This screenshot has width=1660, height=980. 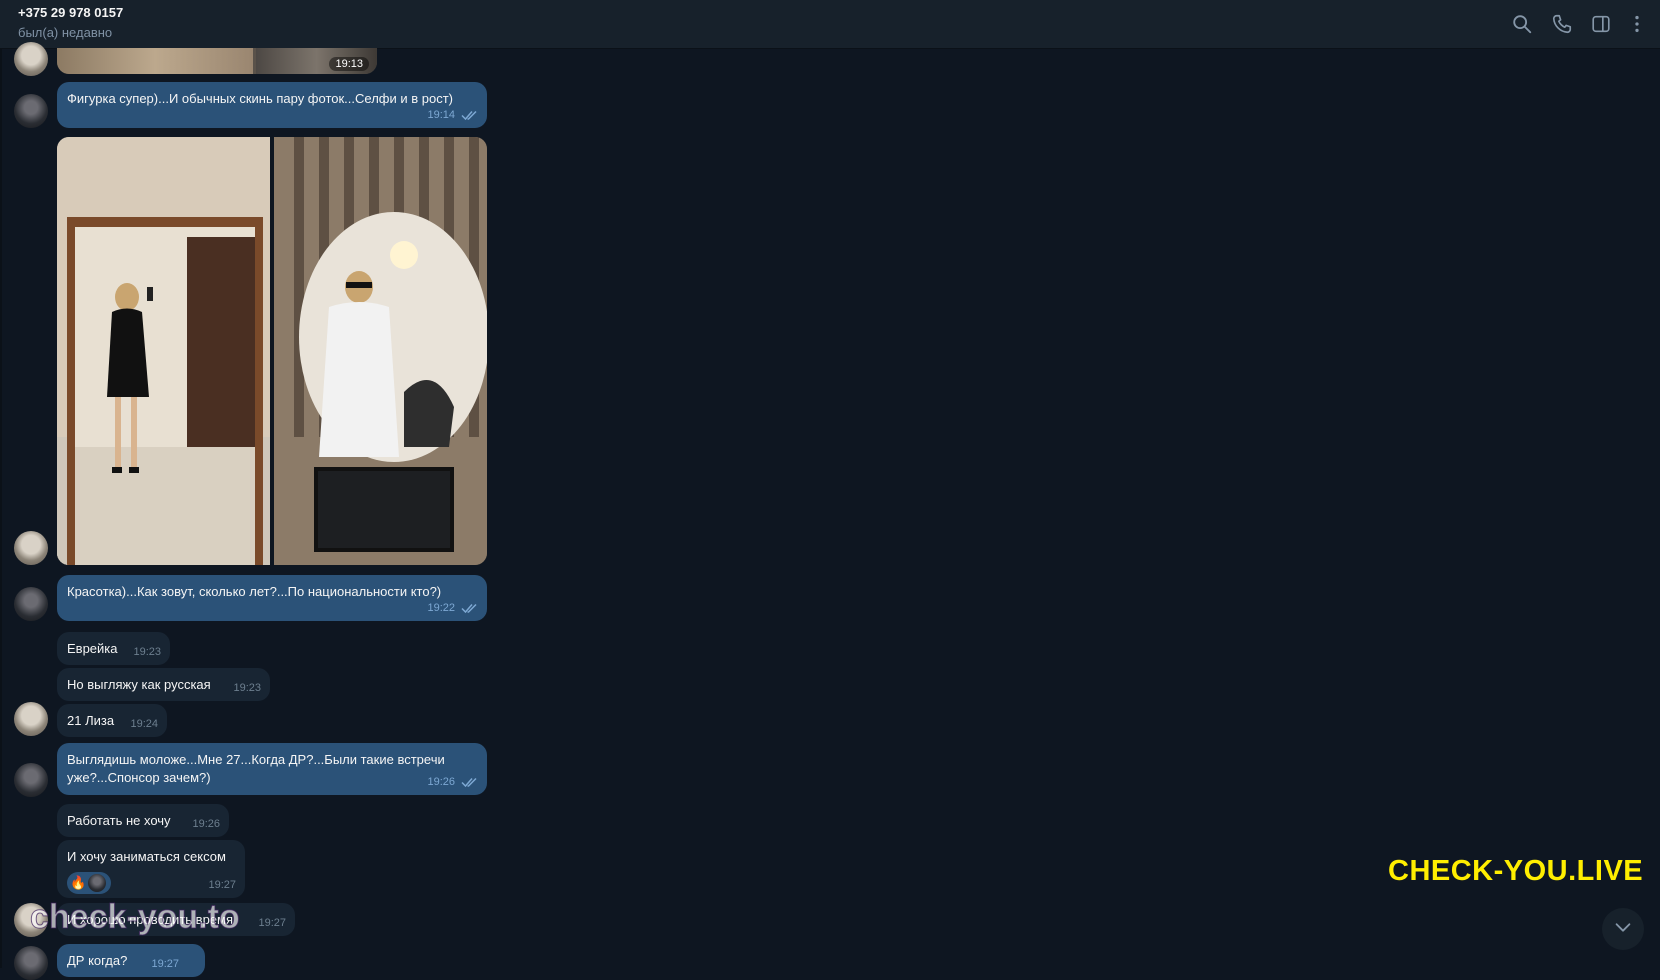 I want to click on reactor-avatar, so click(x=97, y=883).